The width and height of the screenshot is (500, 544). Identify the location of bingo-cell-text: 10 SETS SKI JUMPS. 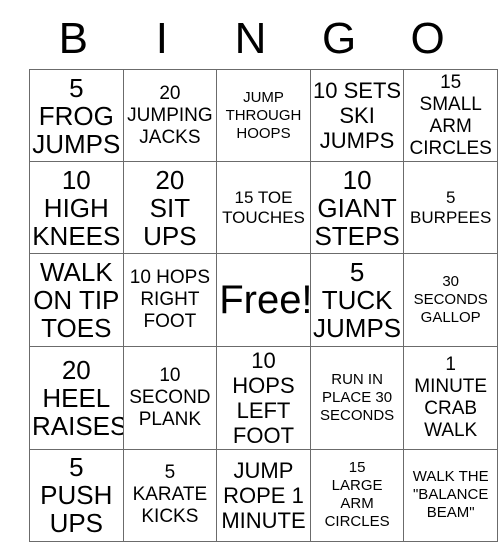
(357, 116).